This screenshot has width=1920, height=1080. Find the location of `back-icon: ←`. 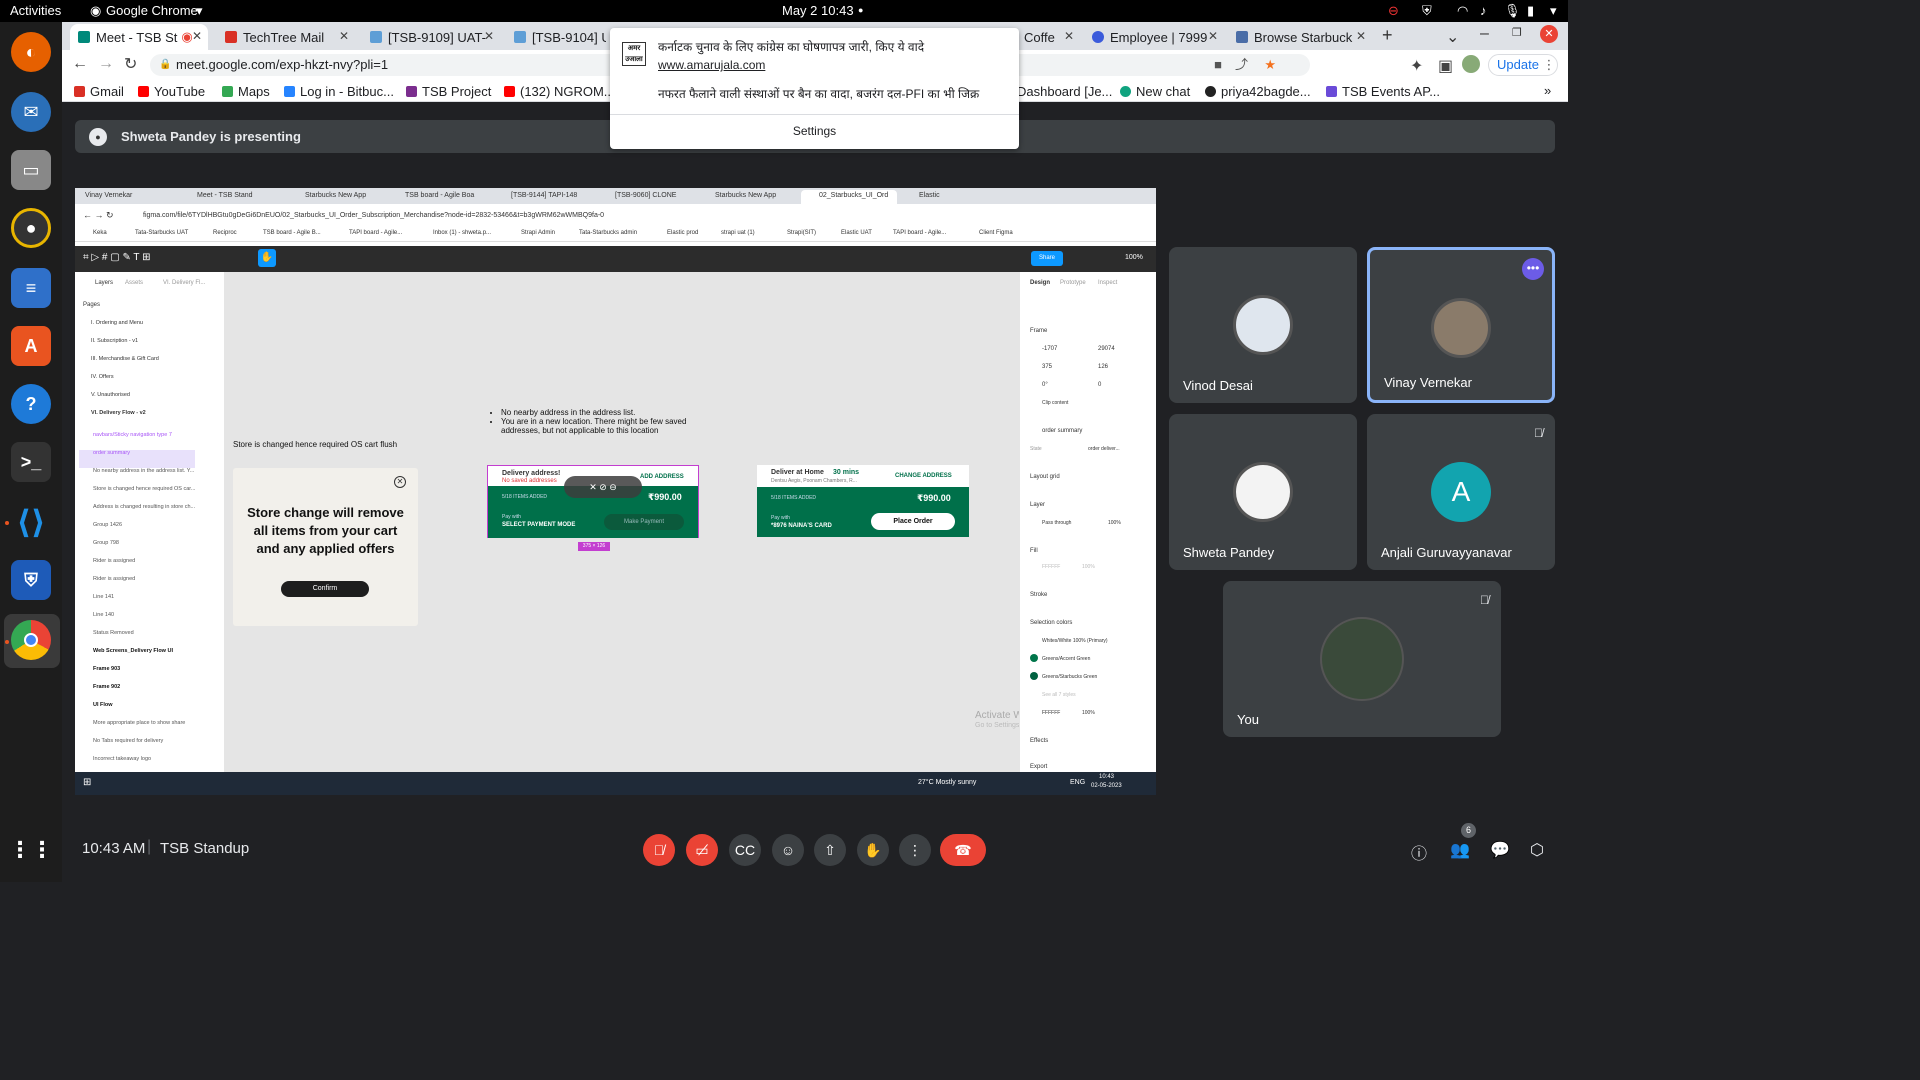

back-icon: ← is located at coordinates (80, 64).